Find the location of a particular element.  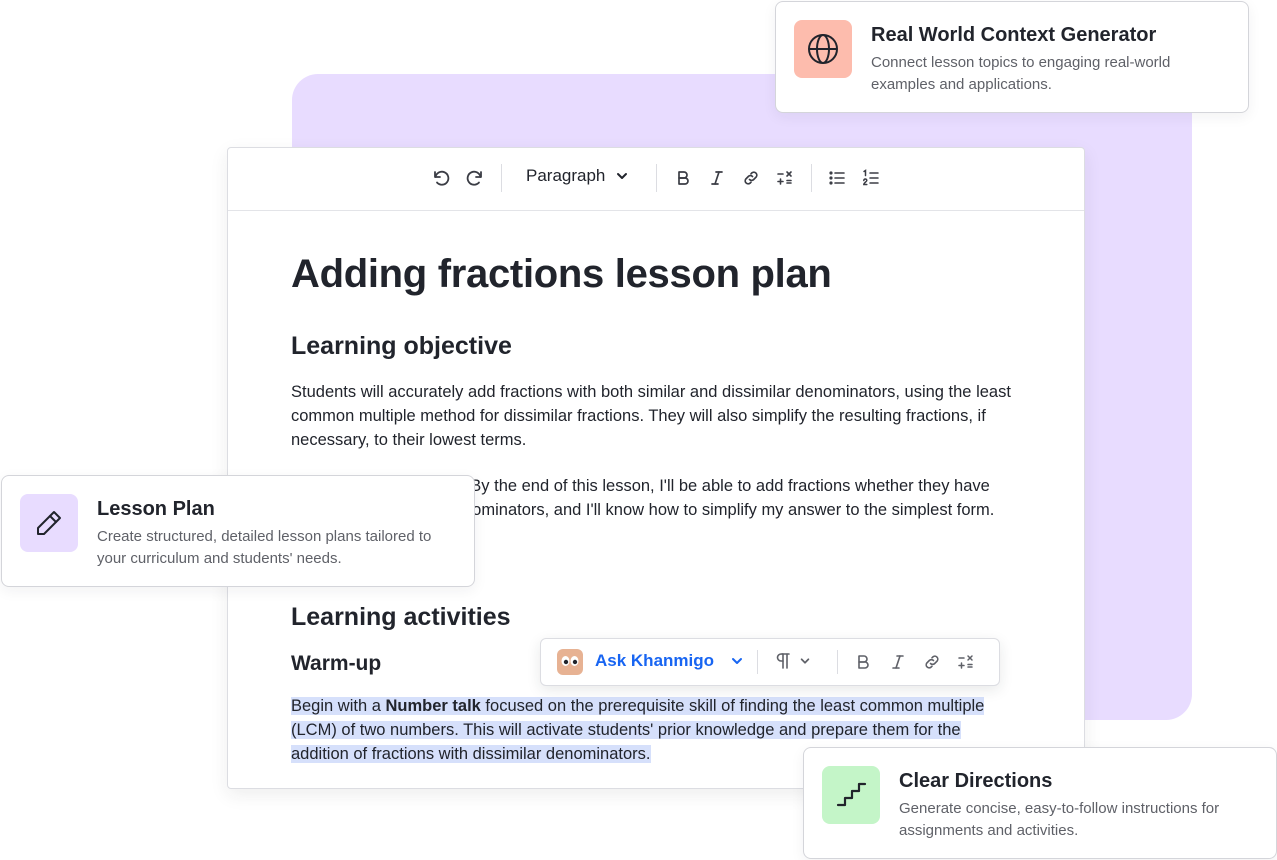

khanmigo-avatar is located at coordinates (570, 662).